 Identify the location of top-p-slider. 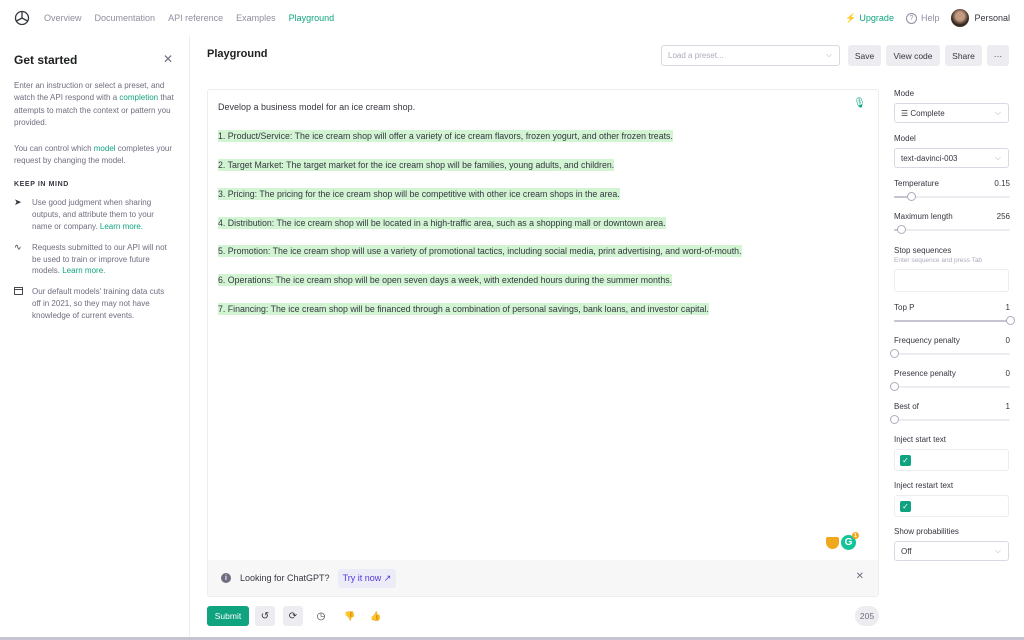
(954, 321).